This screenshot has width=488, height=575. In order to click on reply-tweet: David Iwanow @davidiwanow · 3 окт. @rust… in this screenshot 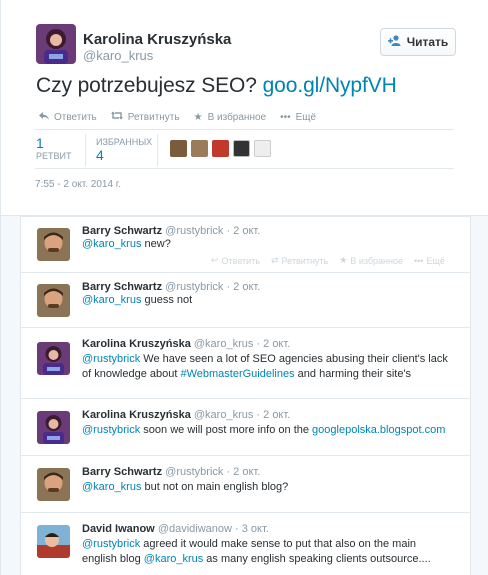, I will do `click(245, 543)`.